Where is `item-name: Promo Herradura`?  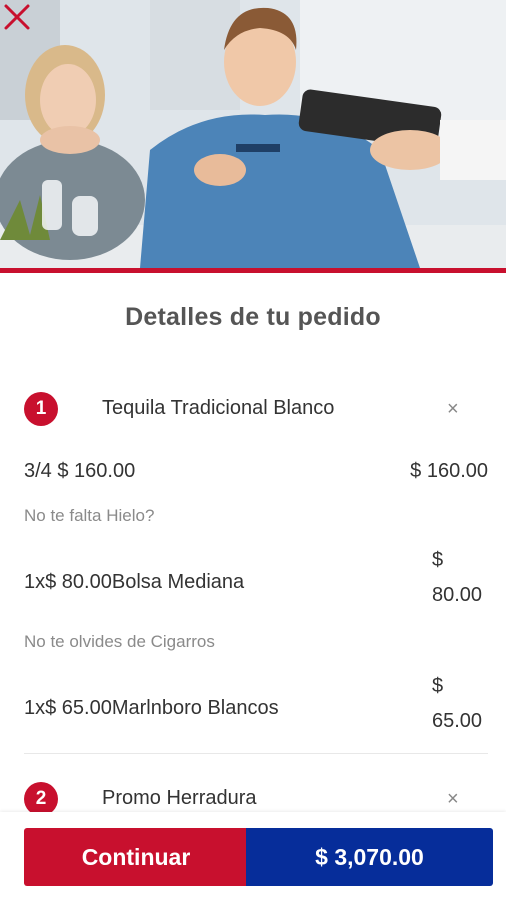
item-name: Promo Herradura is located at coordinates (179, 798).